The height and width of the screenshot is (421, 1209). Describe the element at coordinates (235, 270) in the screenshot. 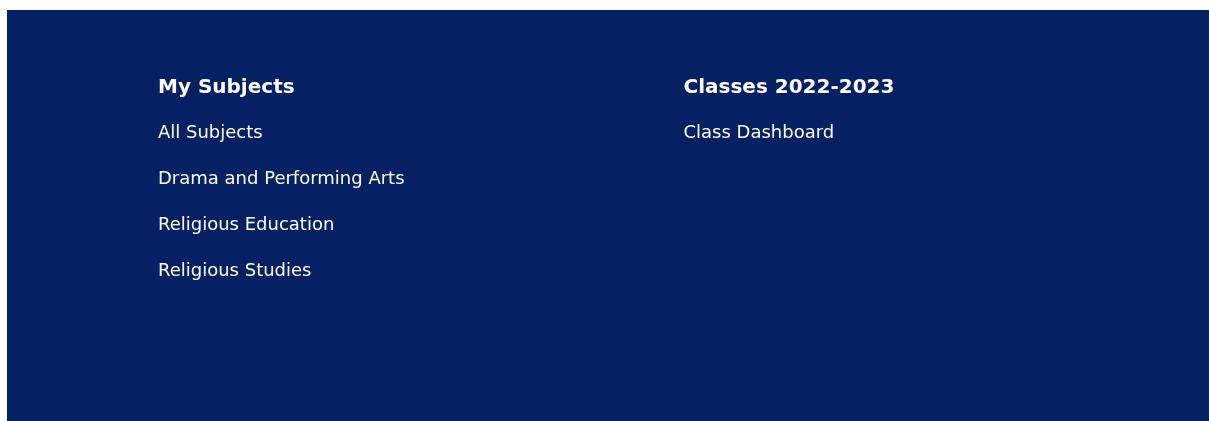

I see `footer-link: Religious Studies` at that location.